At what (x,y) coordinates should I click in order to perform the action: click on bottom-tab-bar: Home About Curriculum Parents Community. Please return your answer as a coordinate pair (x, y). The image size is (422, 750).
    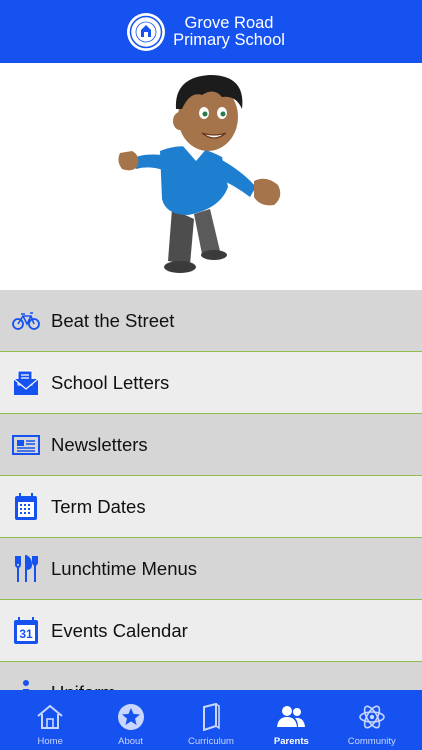
    Looking at the image, I should click on (211, 720).